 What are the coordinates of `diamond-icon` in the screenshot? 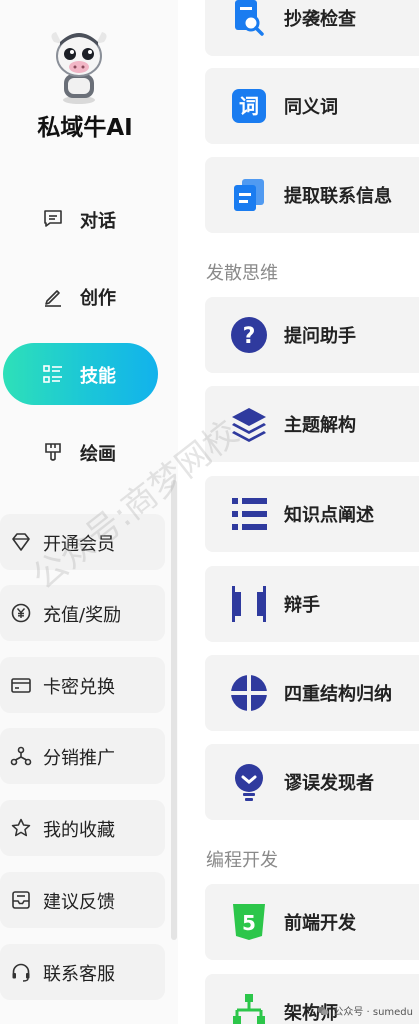 It's located at (21, 542).